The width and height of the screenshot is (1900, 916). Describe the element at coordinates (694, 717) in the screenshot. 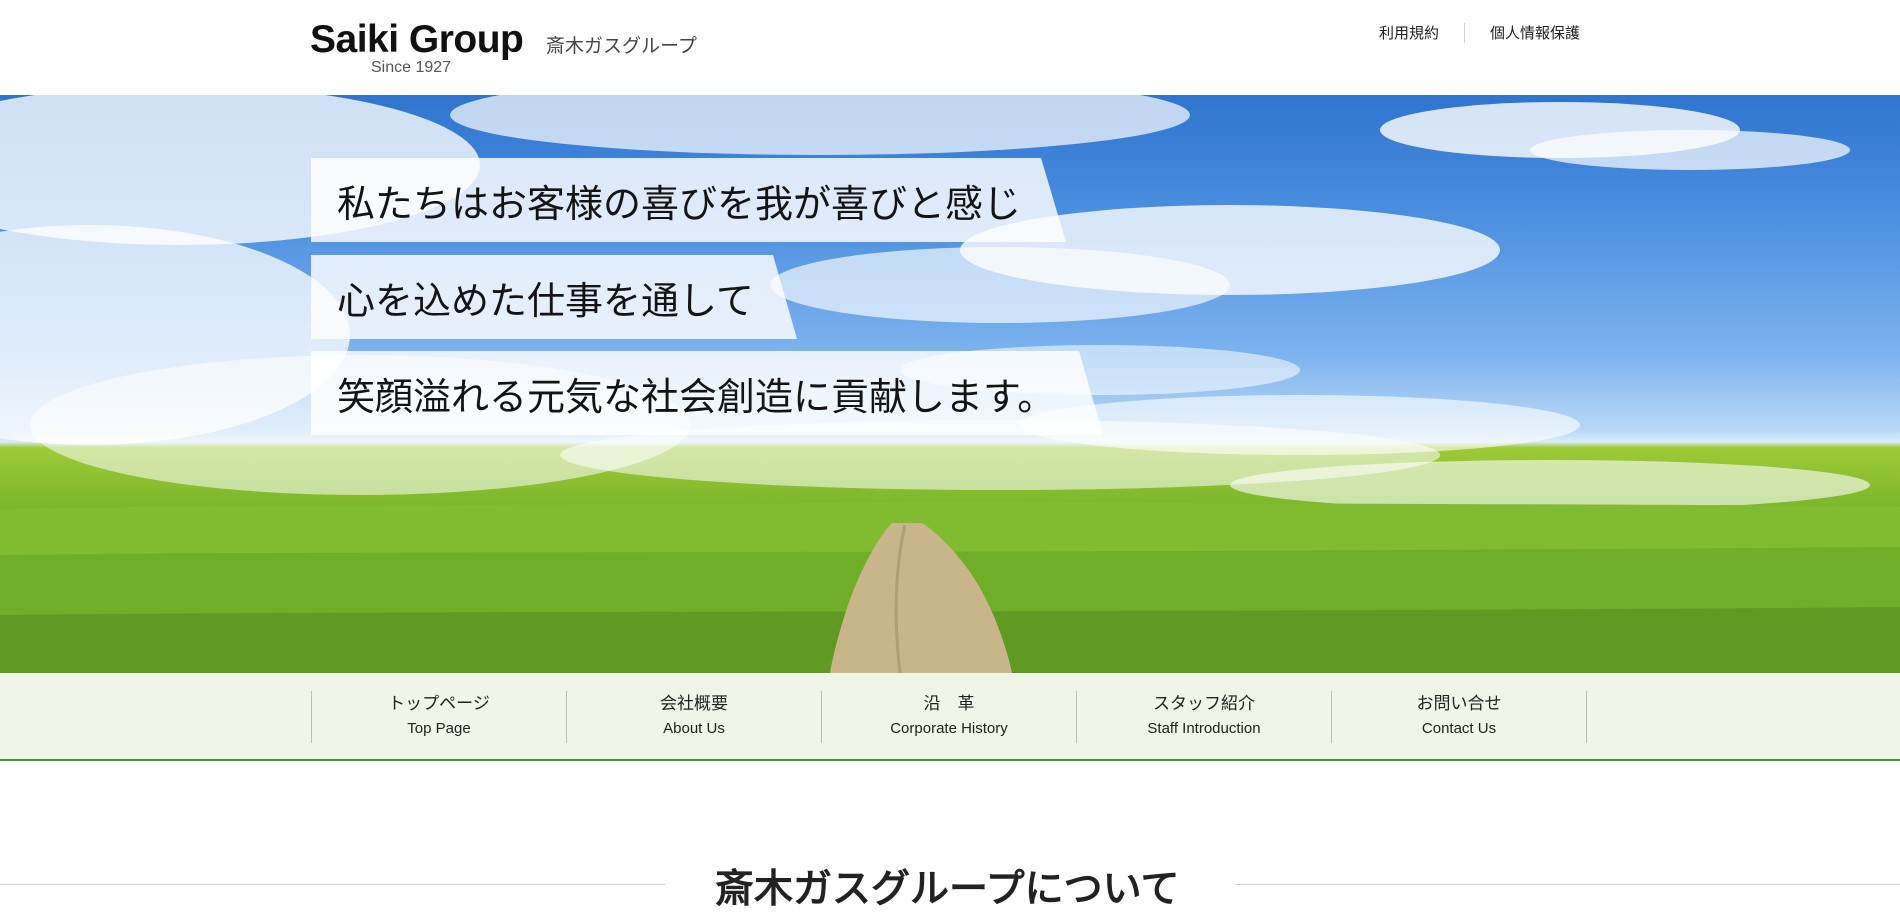

I see `nav-item-about-us: 会社概要 About Us` at that location.